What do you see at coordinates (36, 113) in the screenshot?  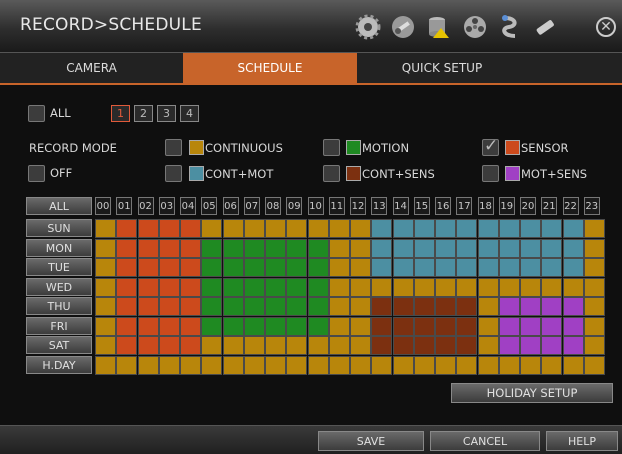 I see `all-cameras-checkbox` at bounding box center [36, 113].